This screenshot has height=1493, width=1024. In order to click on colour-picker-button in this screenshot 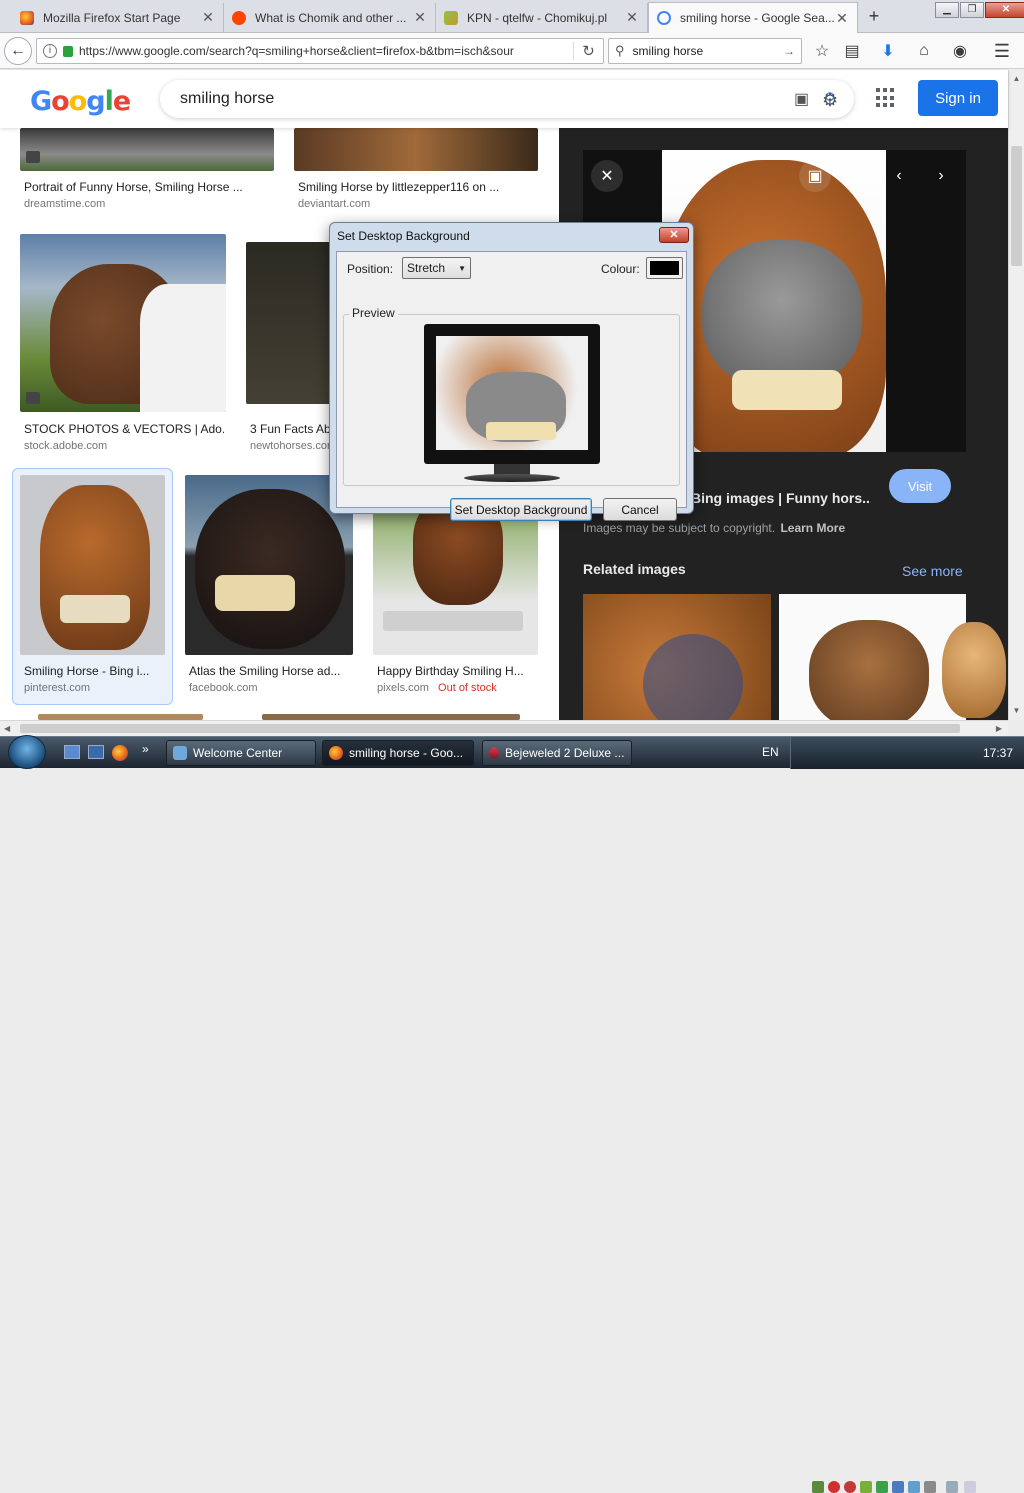, I will do `click(664, 268)`.